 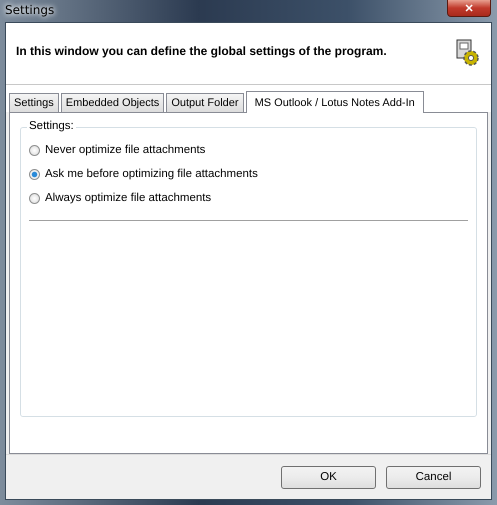 I want to click on ok-button: OK, so click(x=328, y=477).